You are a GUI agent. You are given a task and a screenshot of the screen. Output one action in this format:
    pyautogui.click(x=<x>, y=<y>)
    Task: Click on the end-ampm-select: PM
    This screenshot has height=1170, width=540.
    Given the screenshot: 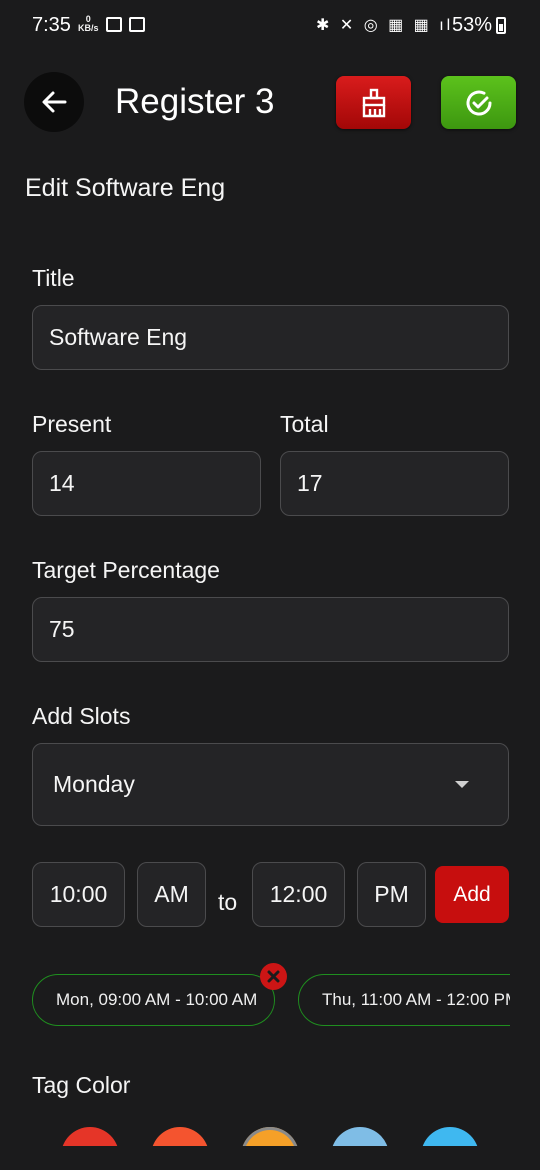 What is the action you would take?
    pyautogui.click(x=391, y=894)
    